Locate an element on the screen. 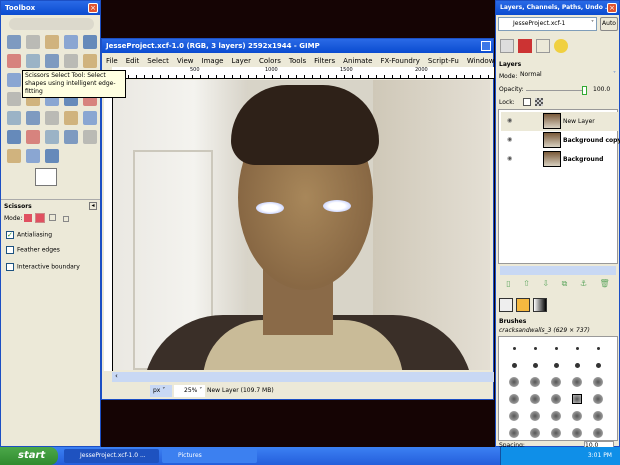  menu-select: Select is located at coordinates (158, 61).